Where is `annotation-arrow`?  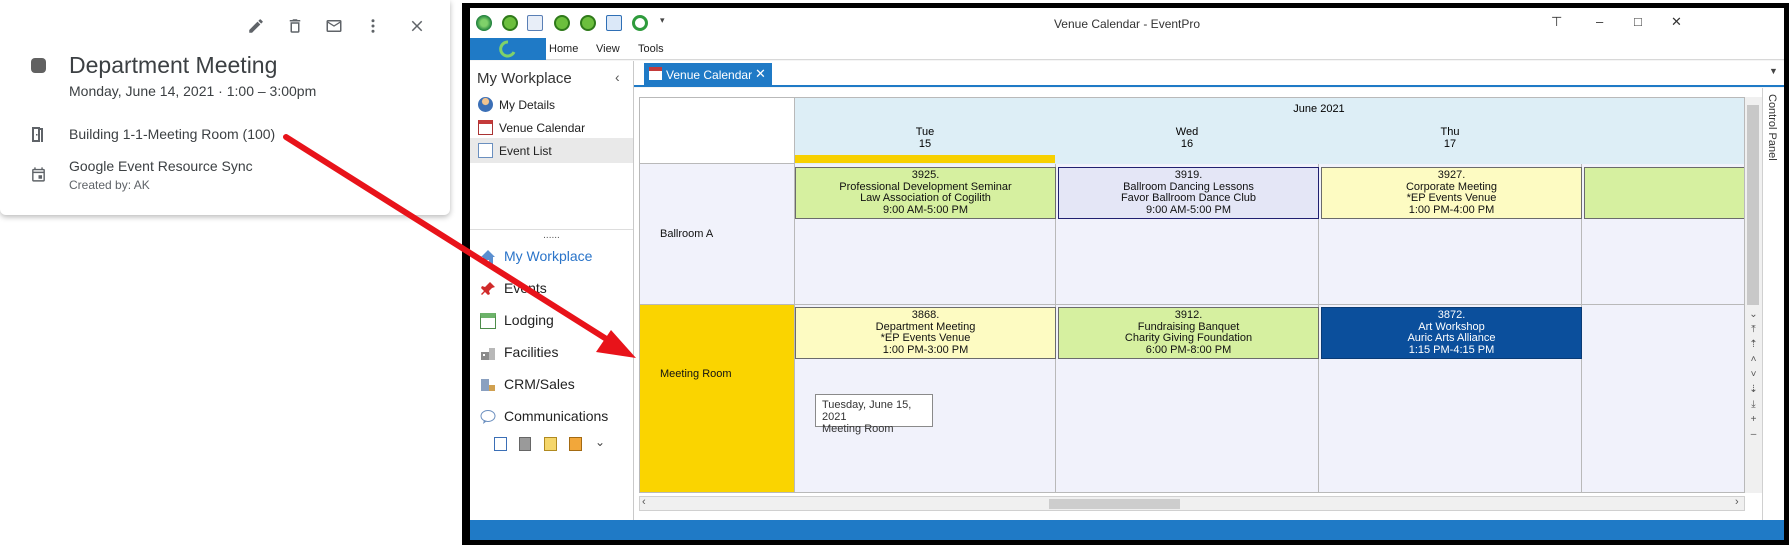 annotation-arrow is located at coordinates (459, 246).